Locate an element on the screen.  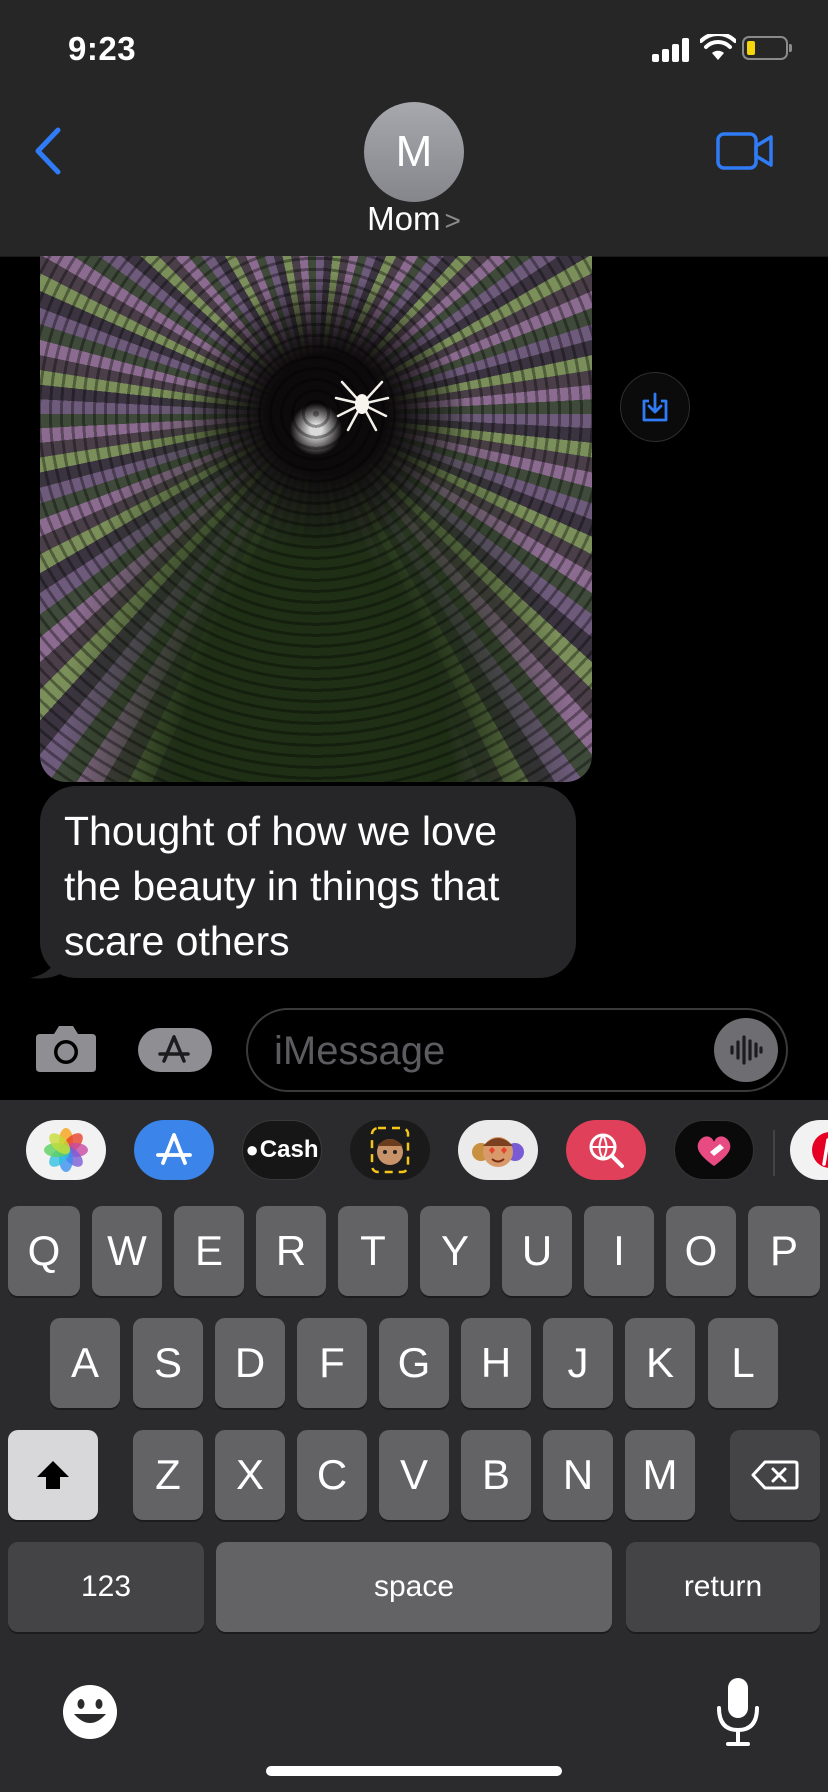
dictation-microphone-button is located at coordinates (738, 1712).